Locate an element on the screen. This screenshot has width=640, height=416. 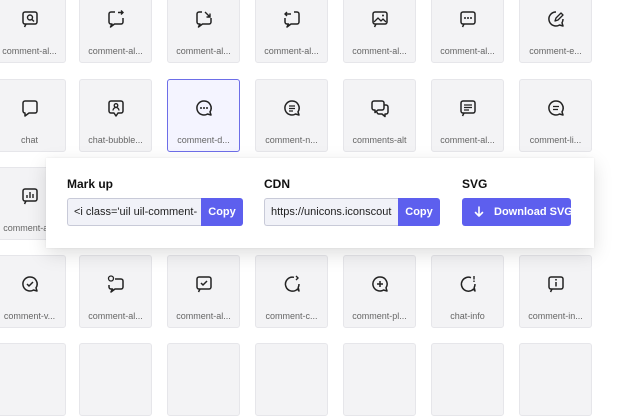
download-arrow-icon is located at coordinates (479, 211).